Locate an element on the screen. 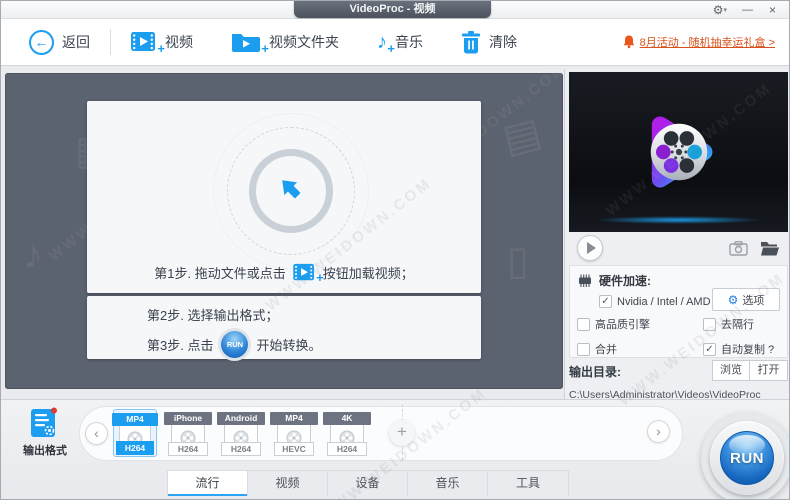 This screenshot has width=790, height=500. card-format-name: iPhone is located at coordinates (188, 418).